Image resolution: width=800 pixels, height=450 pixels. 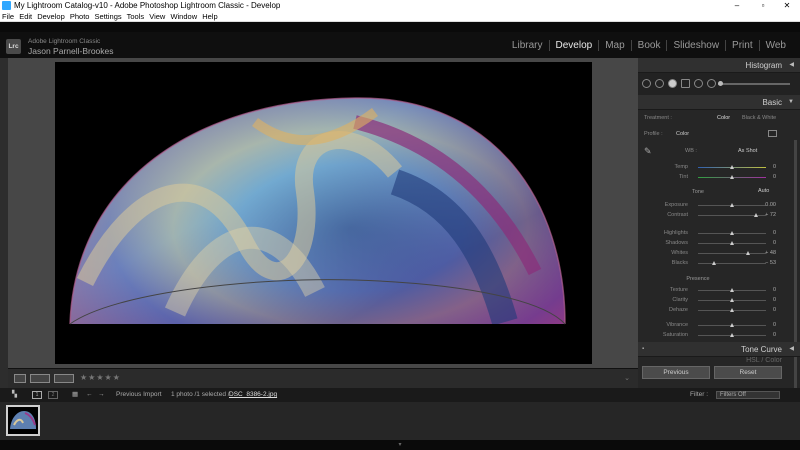 What do you see at coordinates (40, 378) in the screenshot?
I see `before-after-button` at bounding box center [40, 378].